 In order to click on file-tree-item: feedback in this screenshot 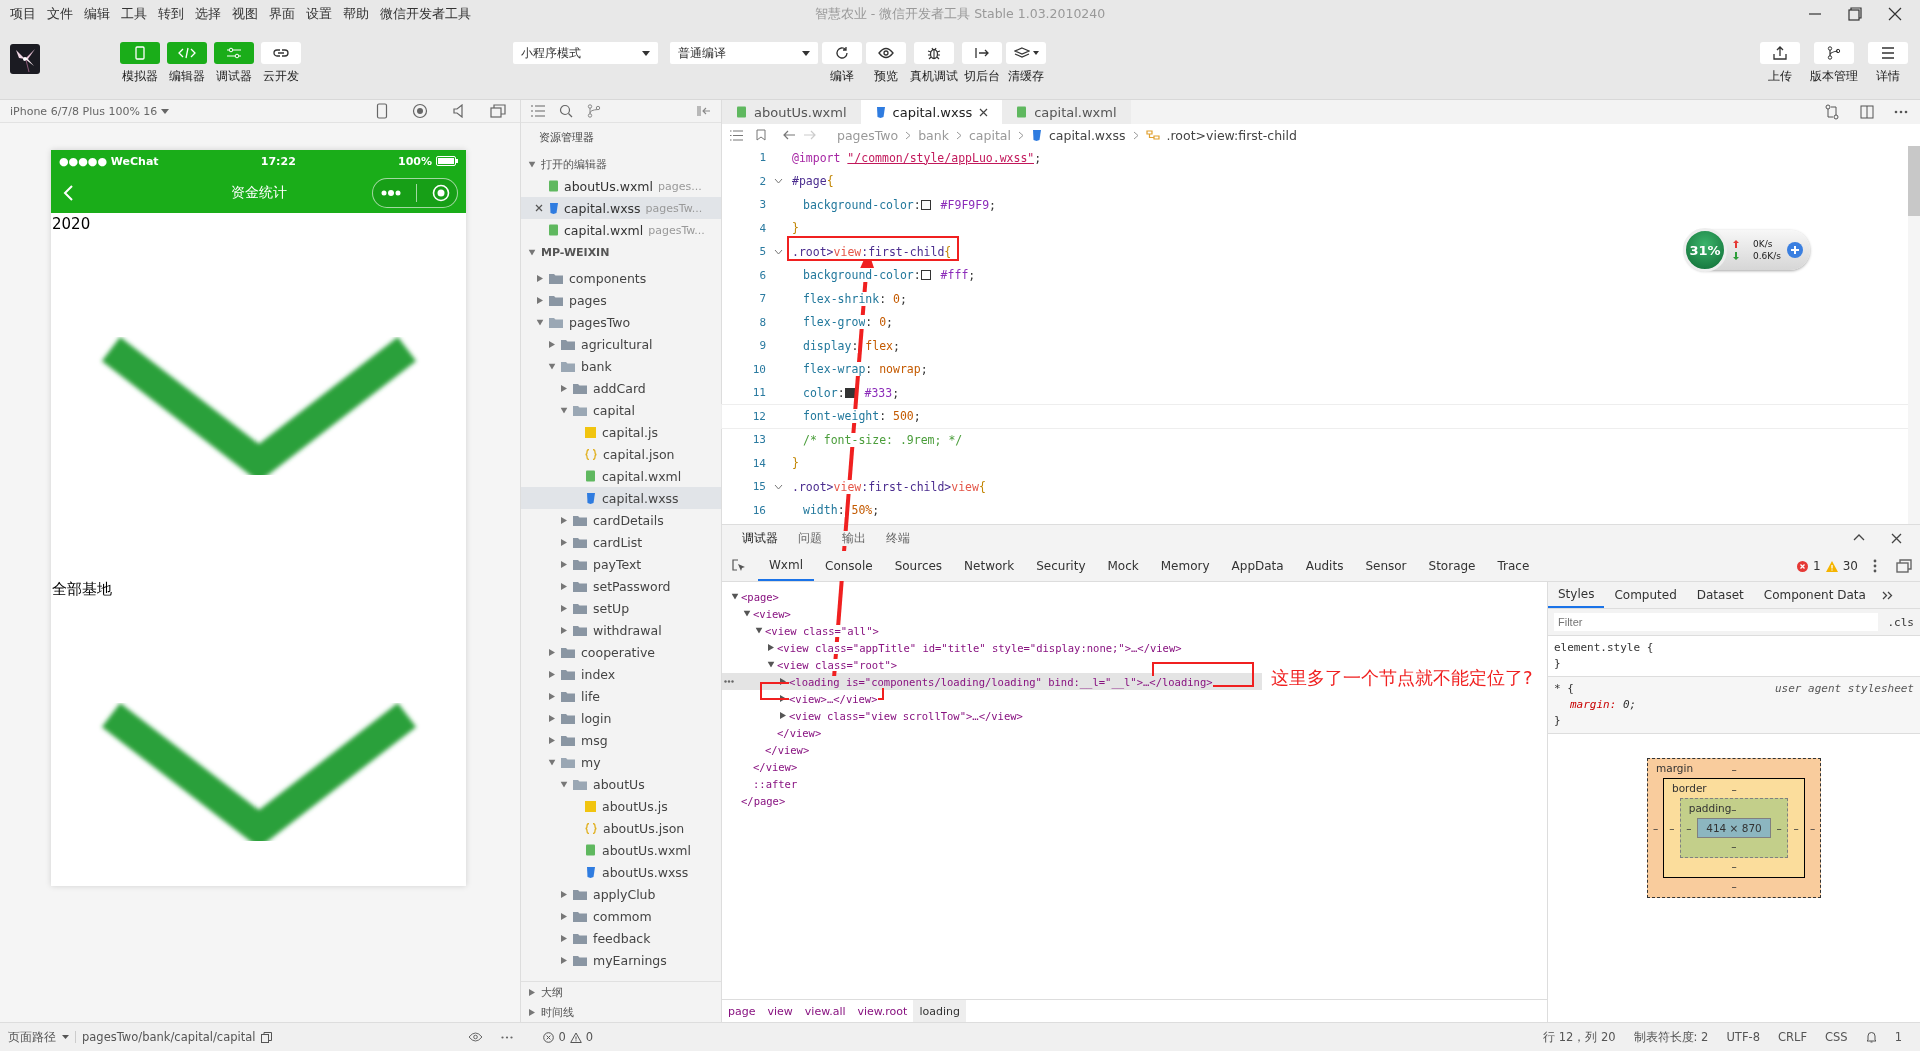, I will do `click(621, 938)`.